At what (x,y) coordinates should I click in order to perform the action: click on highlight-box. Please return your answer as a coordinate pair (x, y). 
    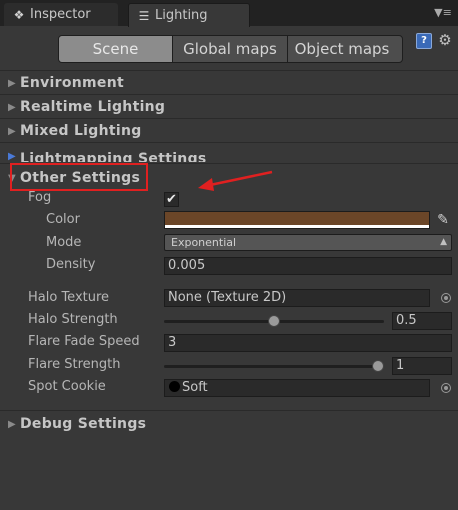
    Looking at the image, I should click on (79, 177).